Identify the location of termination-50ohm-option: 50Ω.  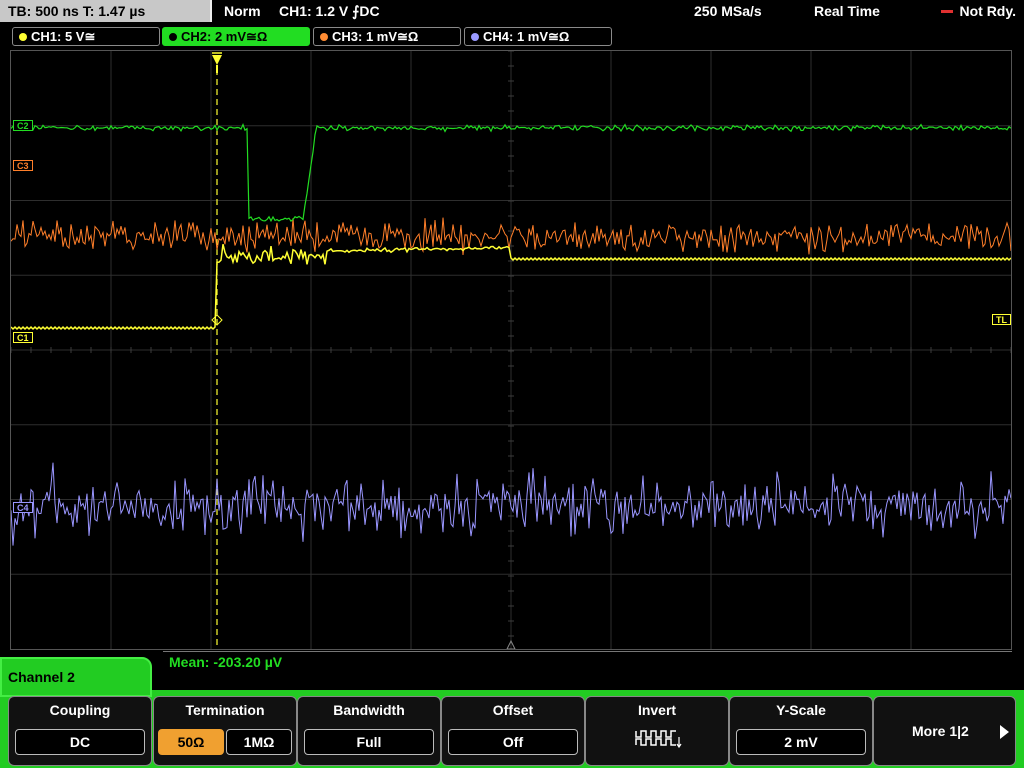
(191, 742).